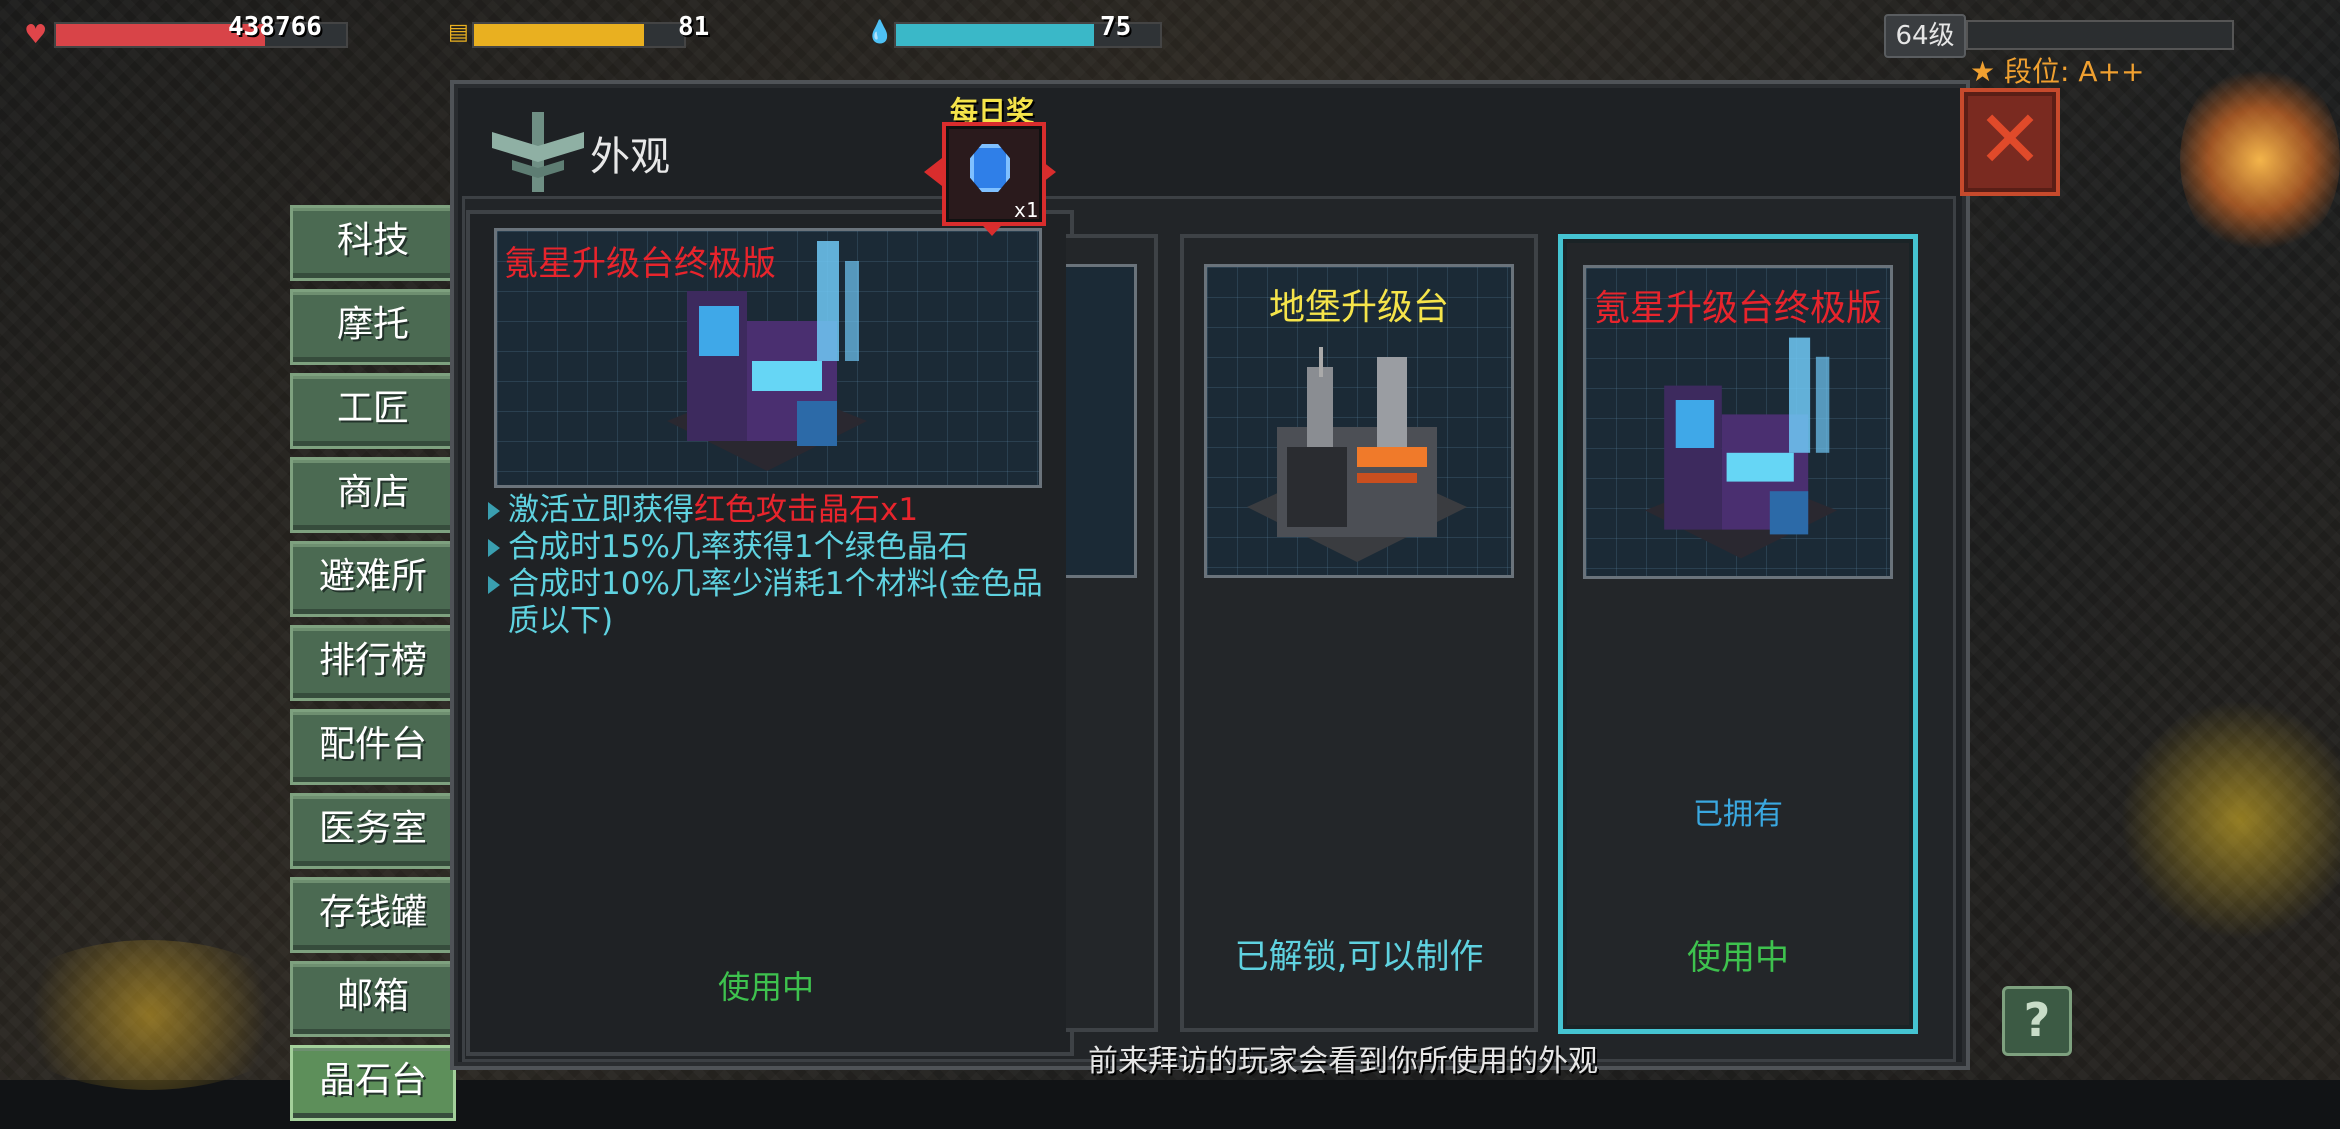  What do you see at coordinates (1358, 307) in the screenshot?
I see `card-title: 地堡升级台` at bounding box center [1358, 307].